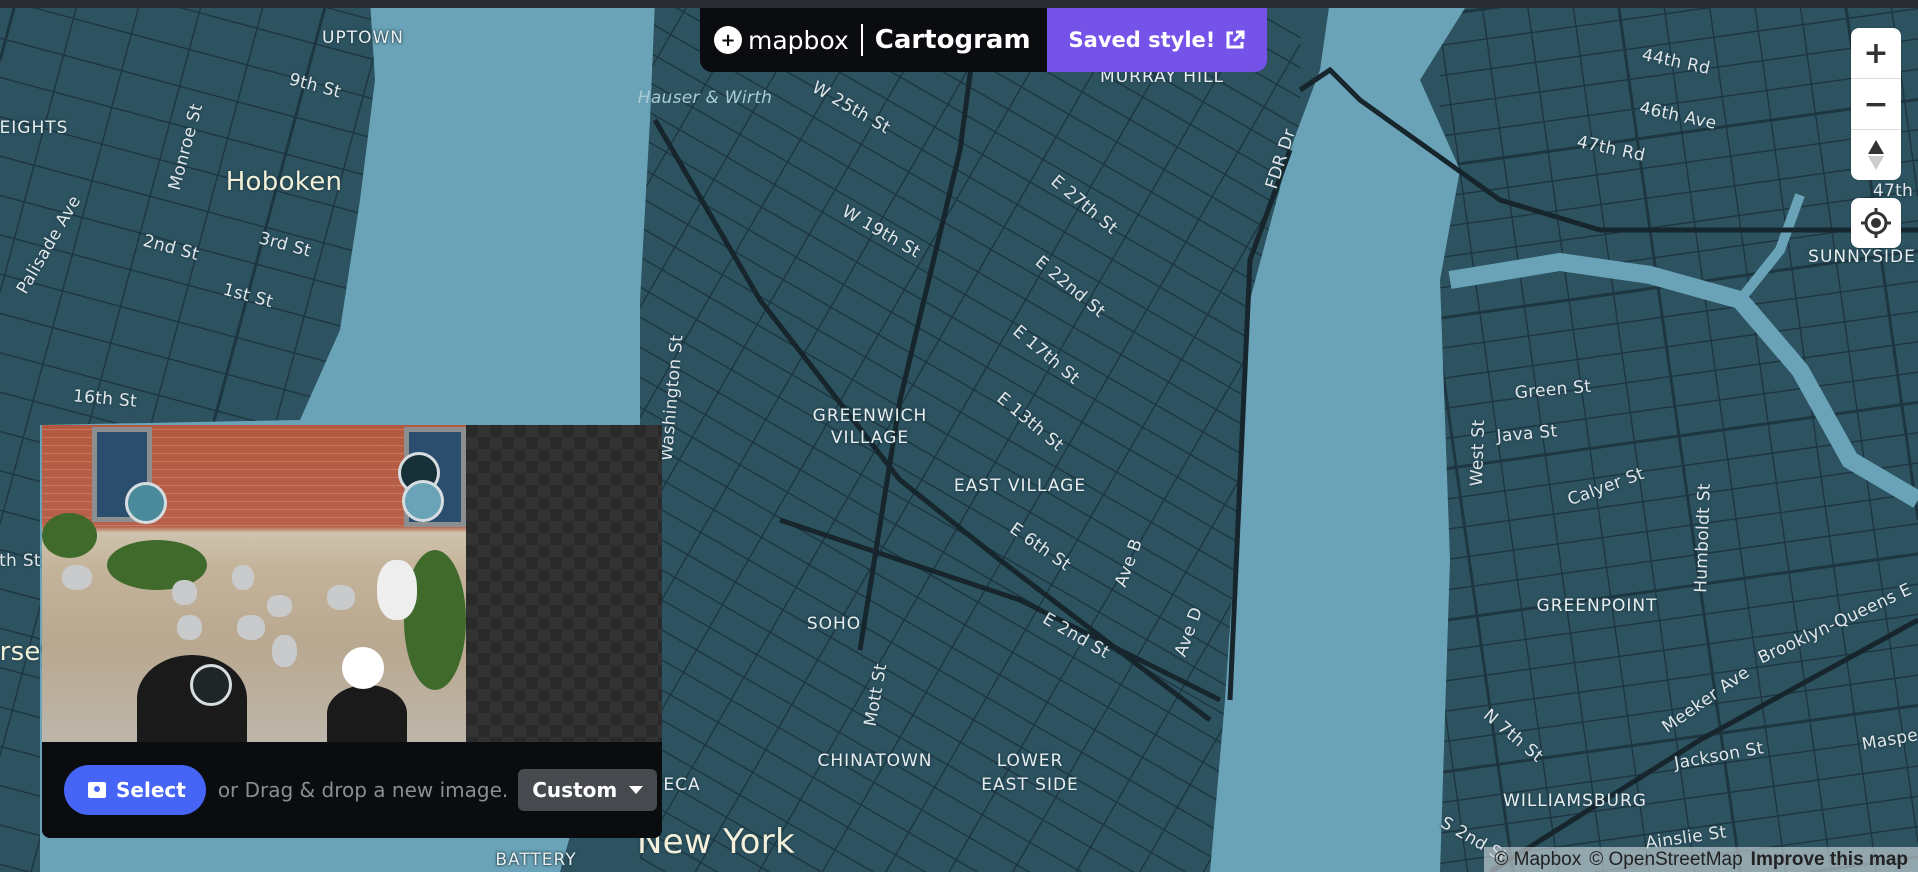 The height and width of the screenshot is (872, 1918). Describe the element at coordinates (834, 624) in the screenshot. I see `map-label: SOHO` at that location.